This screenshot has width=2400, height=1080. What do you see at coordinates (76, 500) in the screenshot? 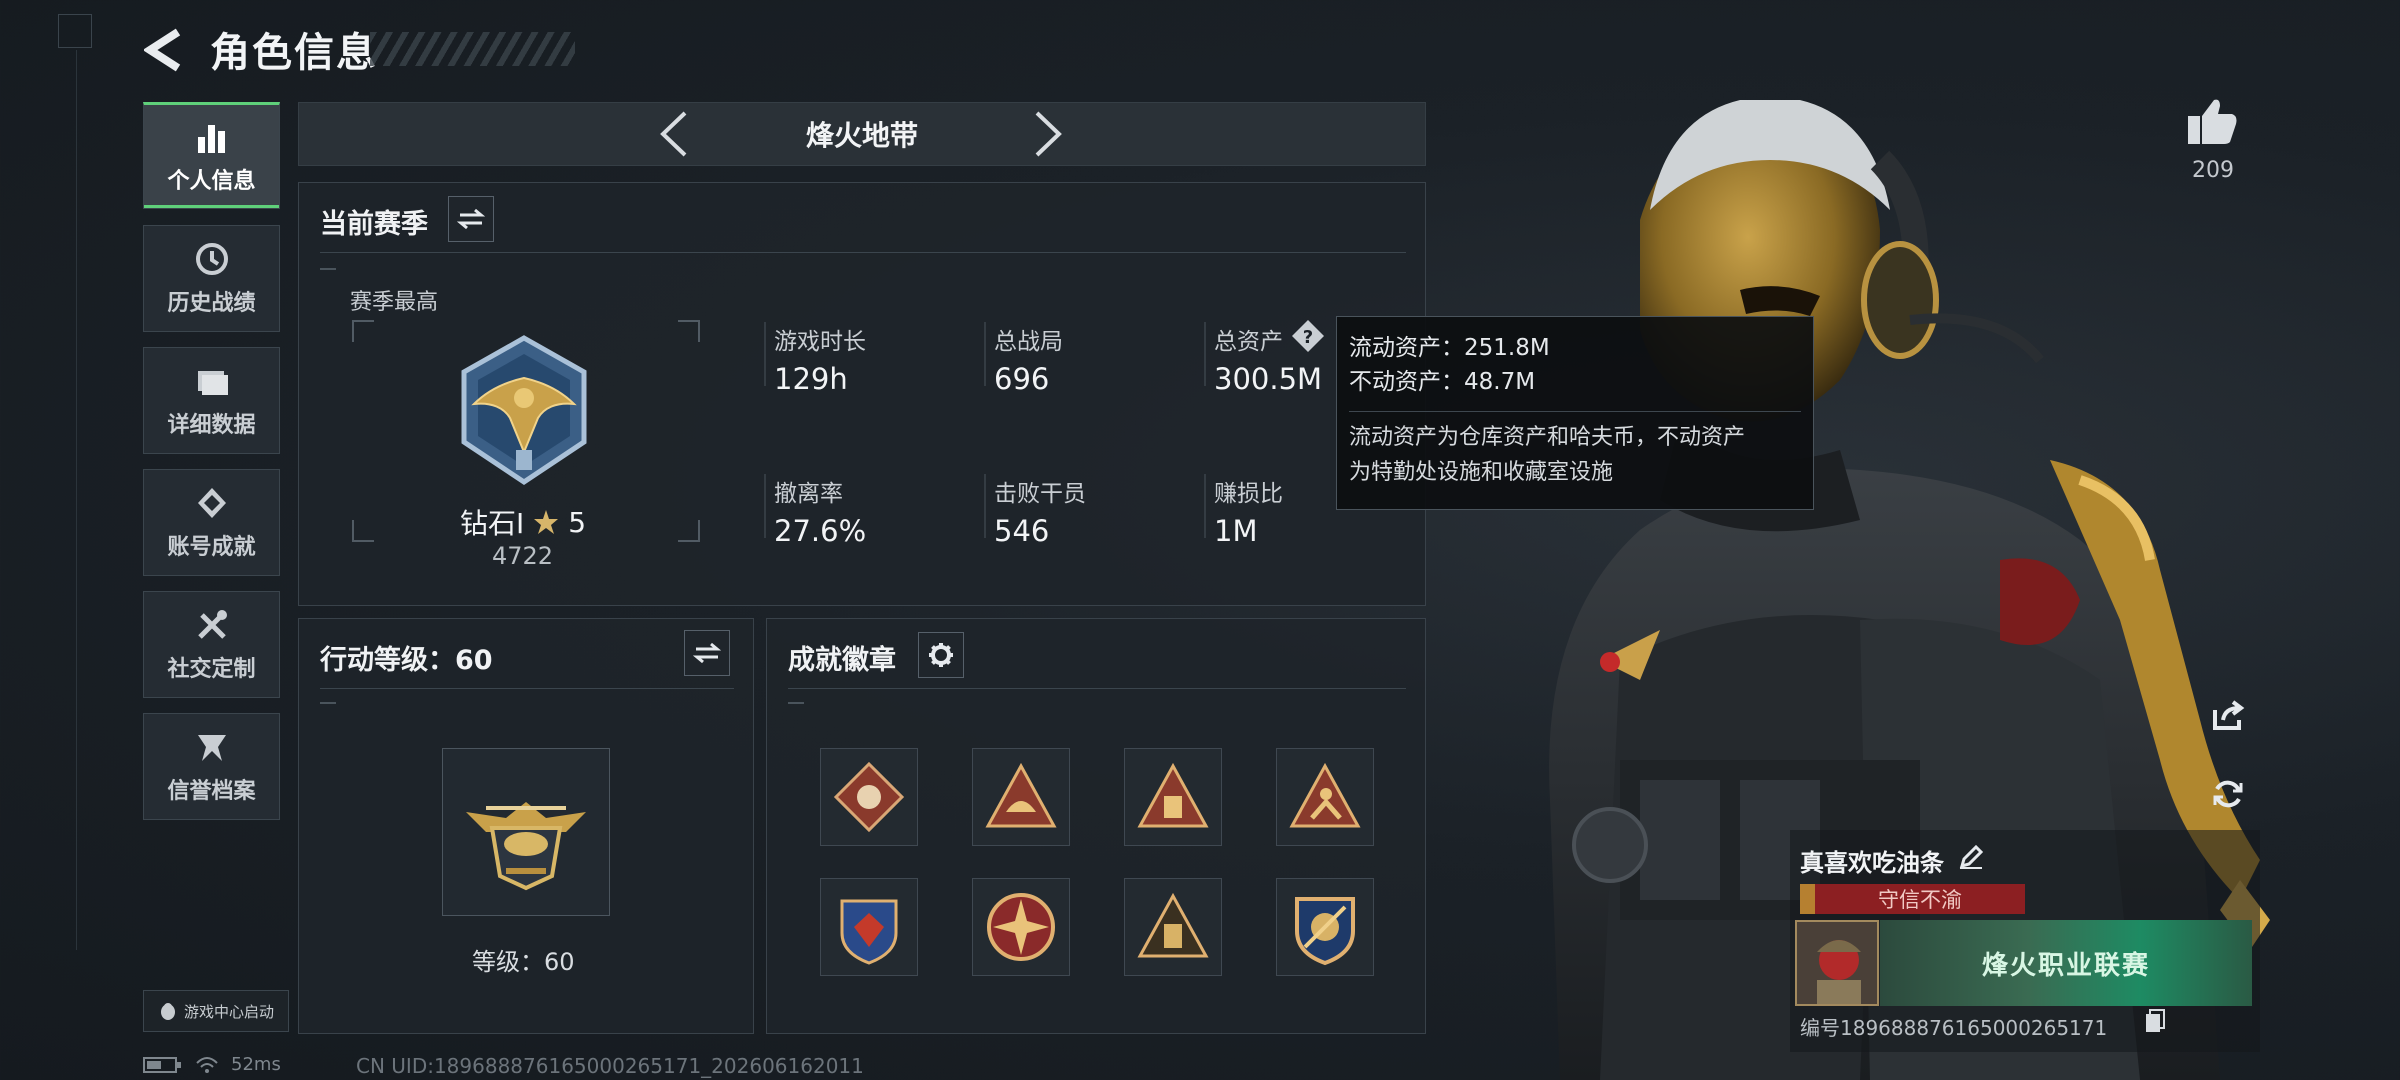
I see `decor-line` at bounding box center [76, 500].